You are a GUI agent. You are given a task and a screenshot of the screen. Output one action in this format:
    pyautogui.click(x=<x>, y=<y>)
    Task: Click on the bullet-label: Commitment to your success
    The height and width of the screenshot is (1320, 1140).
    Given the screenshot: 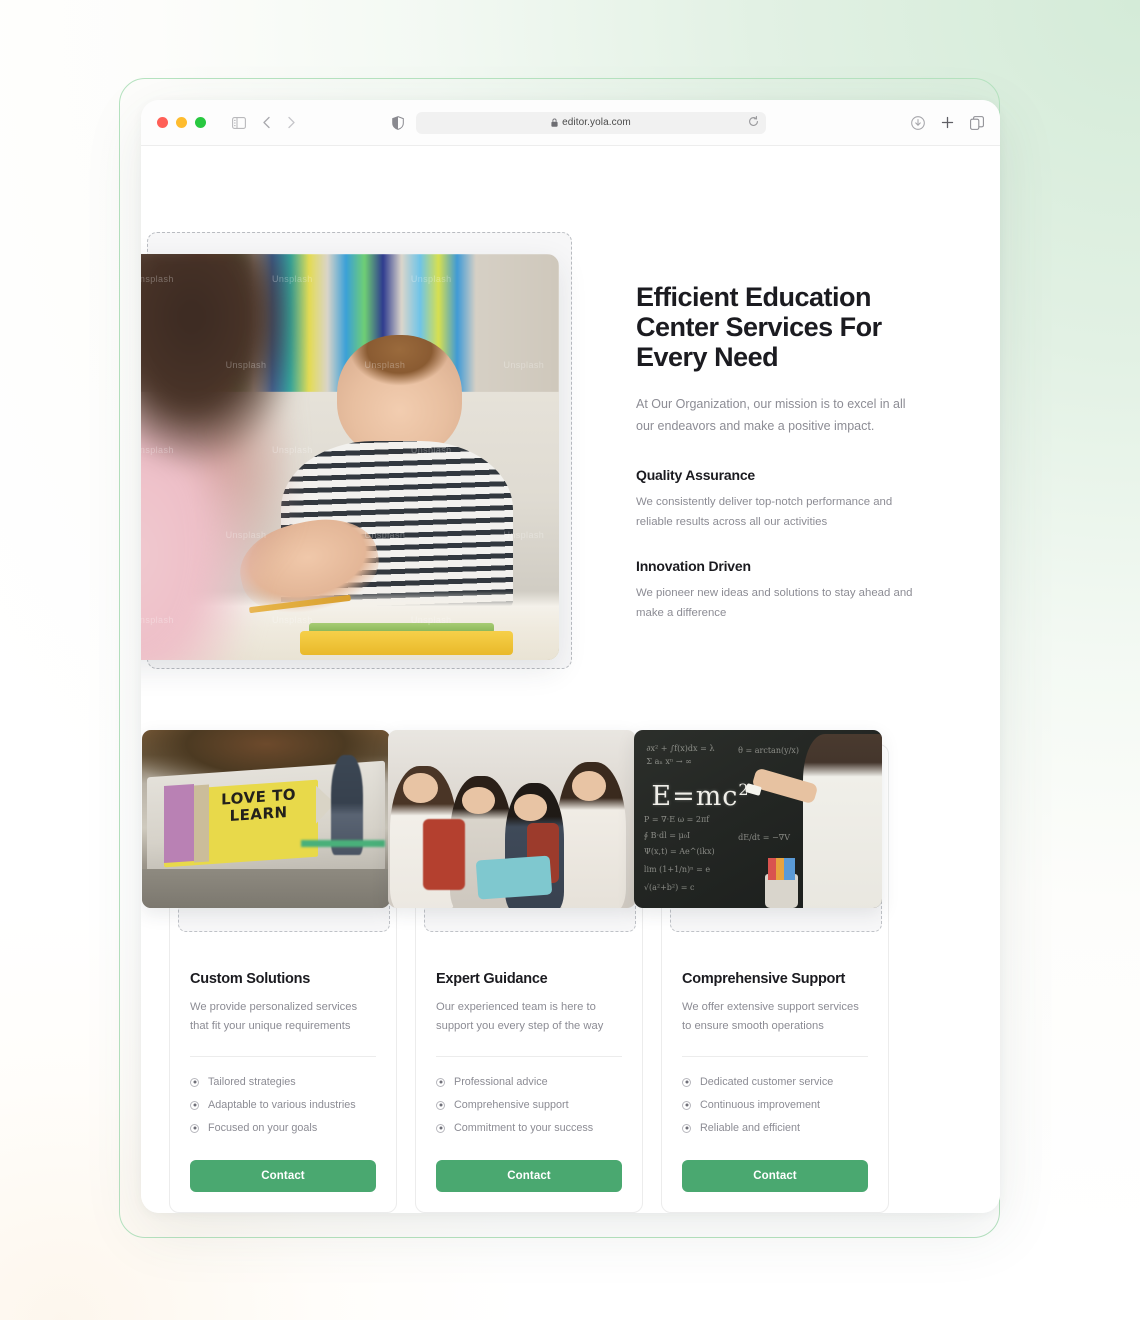 What is the action you would take?
    pyautogui.click(x=524, y=1128)
    